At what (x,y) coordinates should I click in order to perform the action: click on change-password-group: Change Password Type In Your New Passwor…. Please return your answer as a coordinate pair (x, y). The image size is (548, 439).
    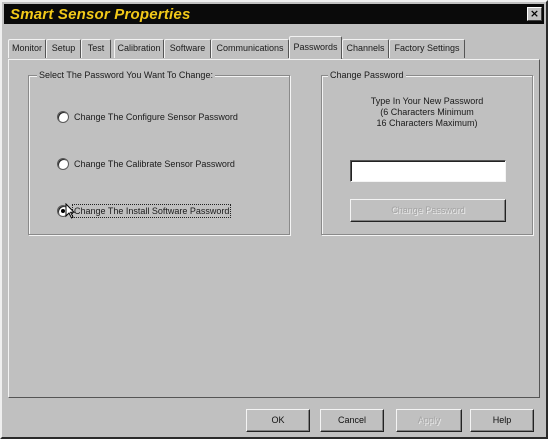
    Looking at the image, I should click on (427, 152).